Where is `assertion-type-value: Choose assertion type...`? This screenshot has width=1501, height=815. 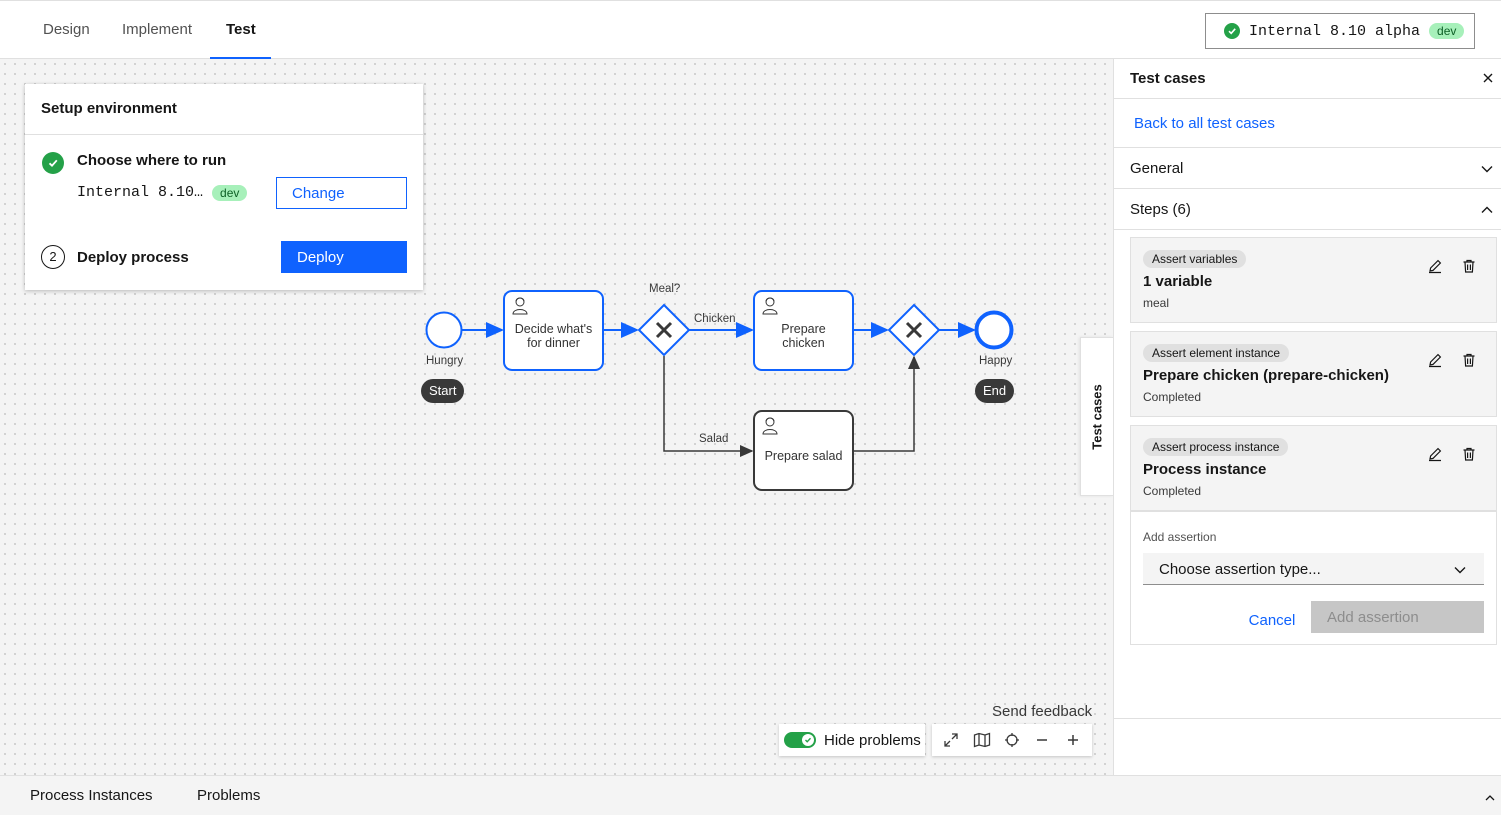 assertion-type-value: Choose assertion type... is located at coordinates (1240, 569).